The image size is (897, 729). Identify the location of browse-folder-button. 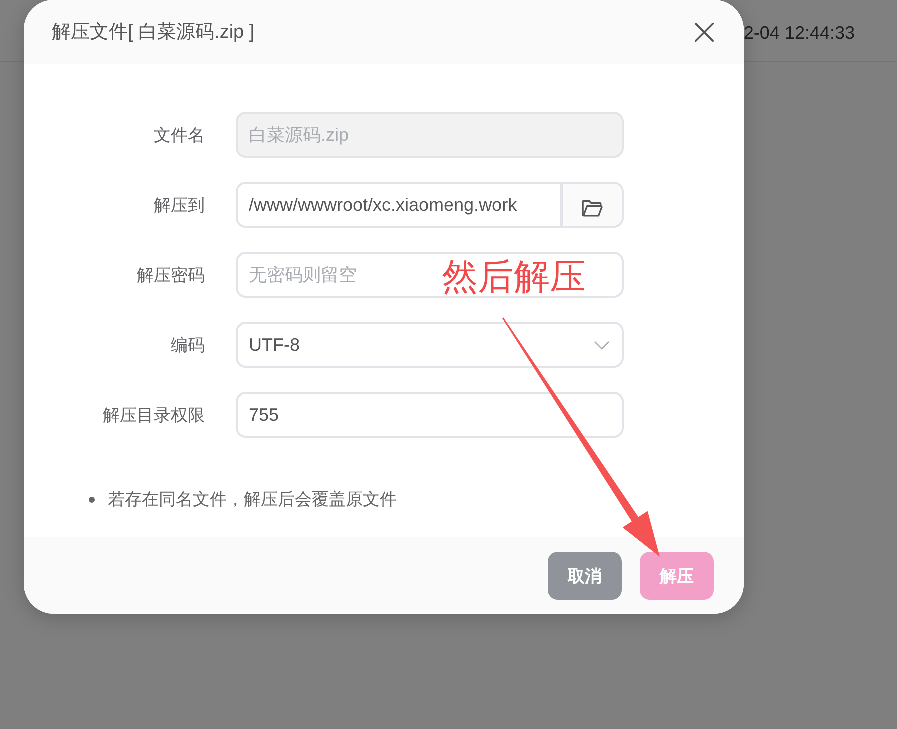
(593, 205).